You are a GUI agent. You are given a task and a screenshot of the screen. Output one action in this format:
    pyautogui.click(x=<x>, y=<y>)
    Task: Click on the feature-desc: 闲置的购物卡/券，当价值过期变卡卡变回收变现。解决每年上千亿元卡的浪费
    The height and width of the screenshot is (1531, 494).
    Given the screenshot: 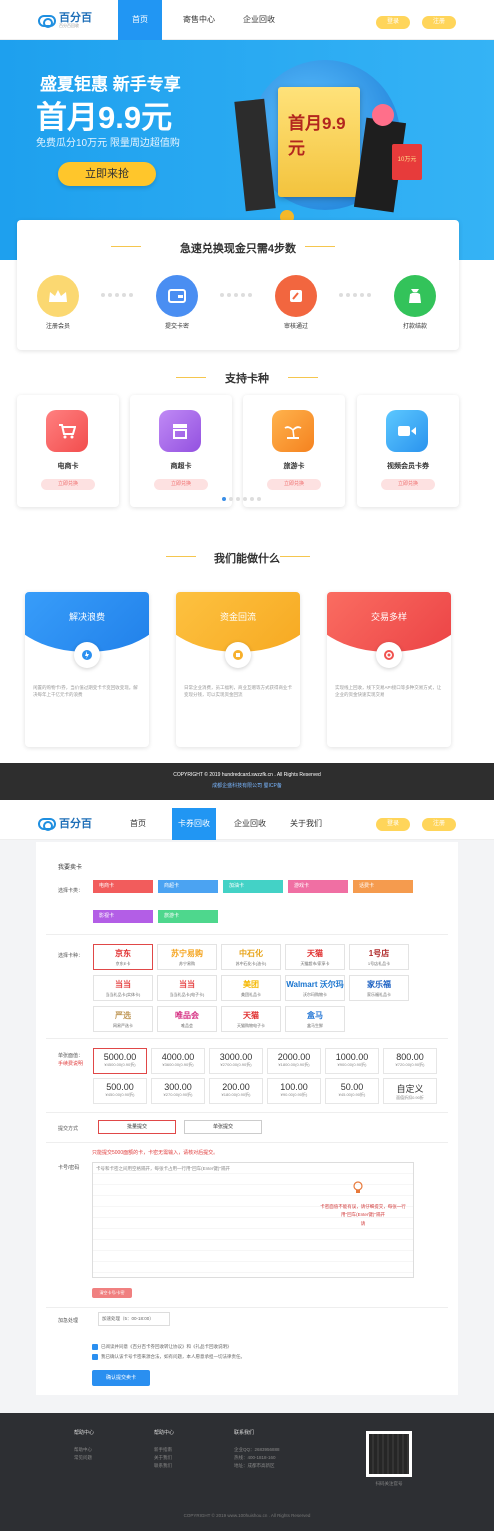 What is the action you would take?
    pyautogui.click(x=85, y=691)
    